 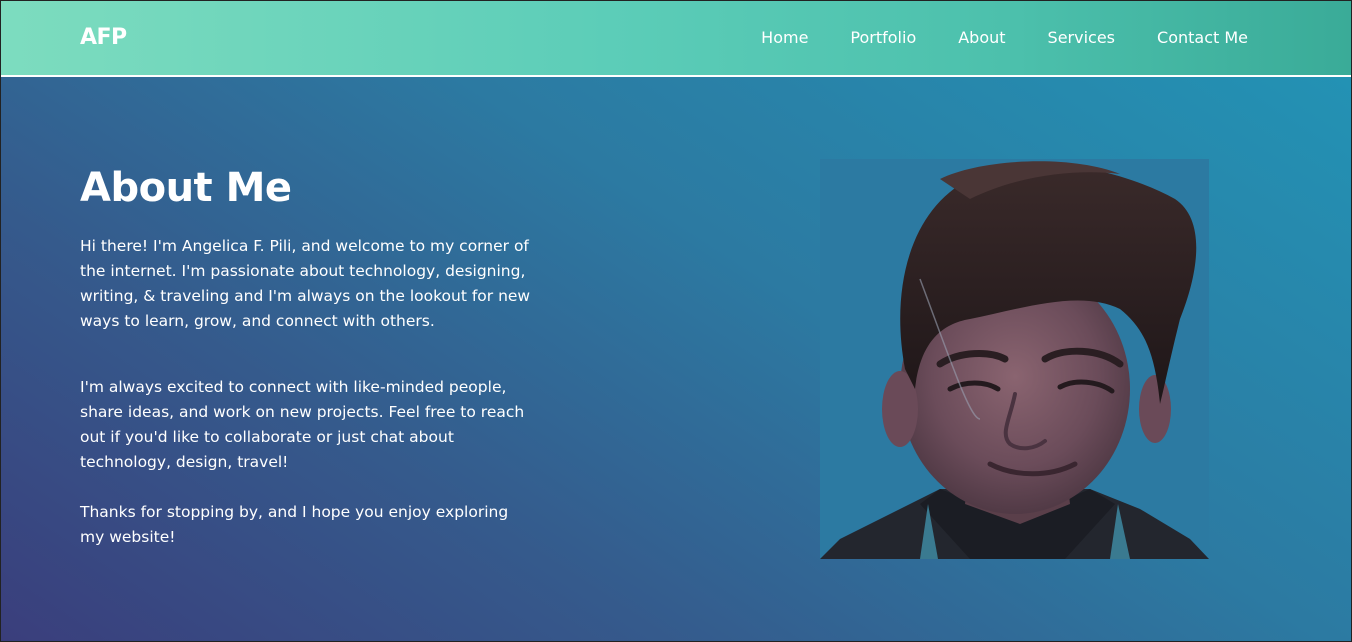 I want to click on nav-link-about: About, so click(x=981, y=37).